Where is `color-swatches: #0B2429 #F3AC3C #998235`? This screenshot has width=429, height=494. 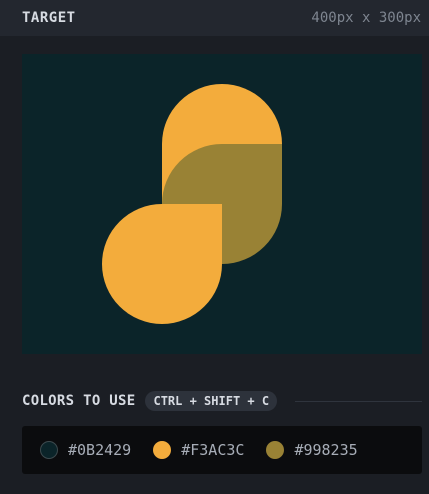
color-swatches: #0B2429 #F3AC3C #998235 is located at coordinates (222, 450).